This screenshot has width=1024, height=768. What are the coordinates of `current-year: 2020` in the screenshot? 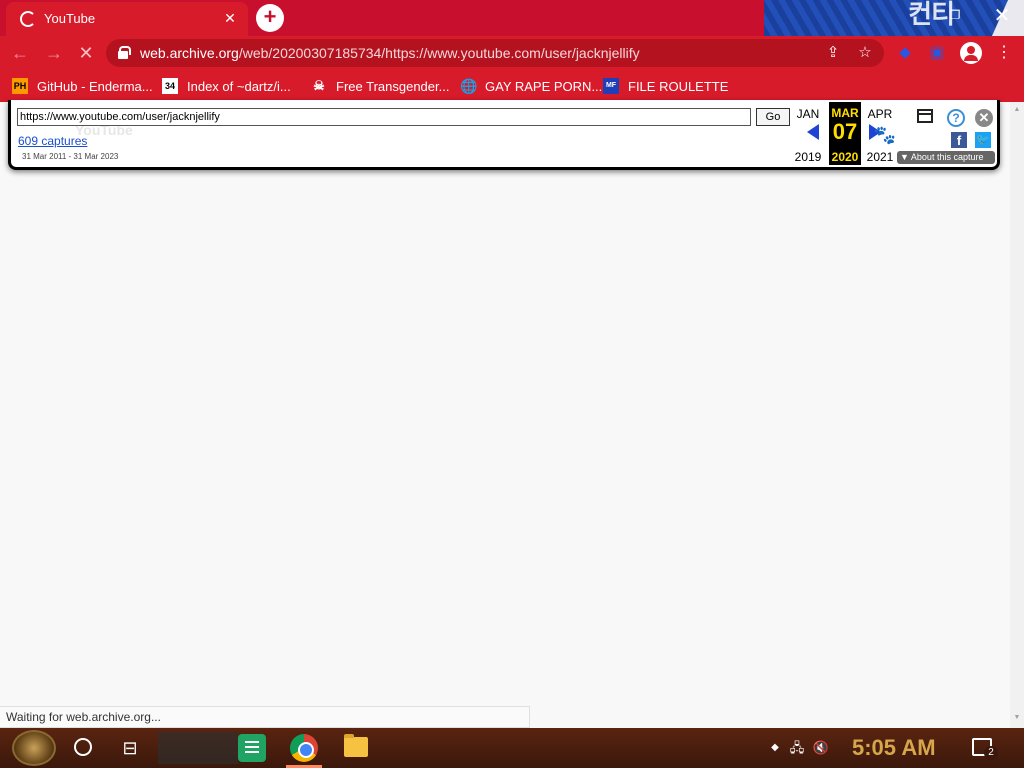 It's located at (845, 157).